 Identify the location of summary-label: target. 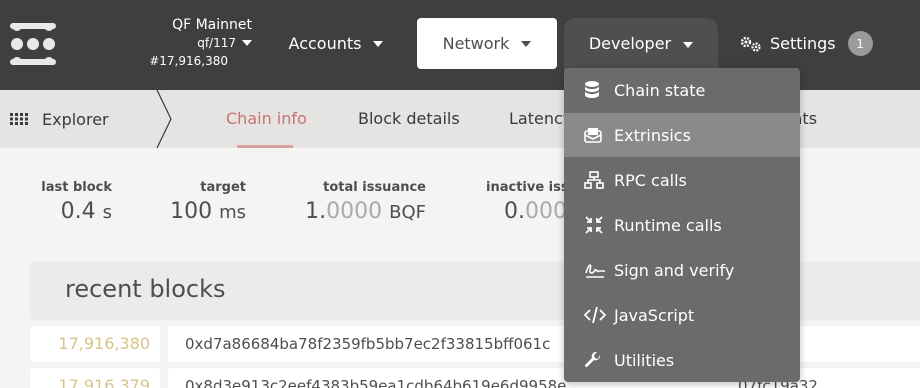
(223, 187).